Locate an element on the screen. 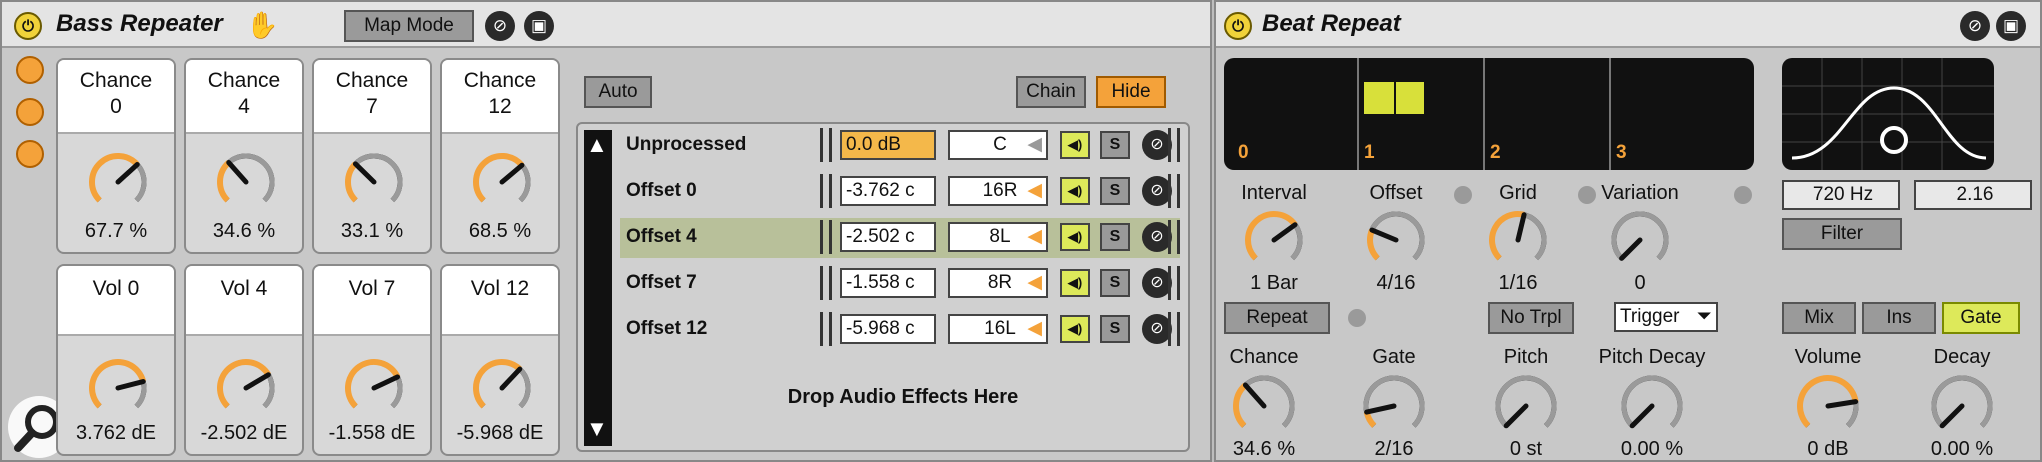  chain-pan-field: C ◀ is located at coordinates (998, 145).